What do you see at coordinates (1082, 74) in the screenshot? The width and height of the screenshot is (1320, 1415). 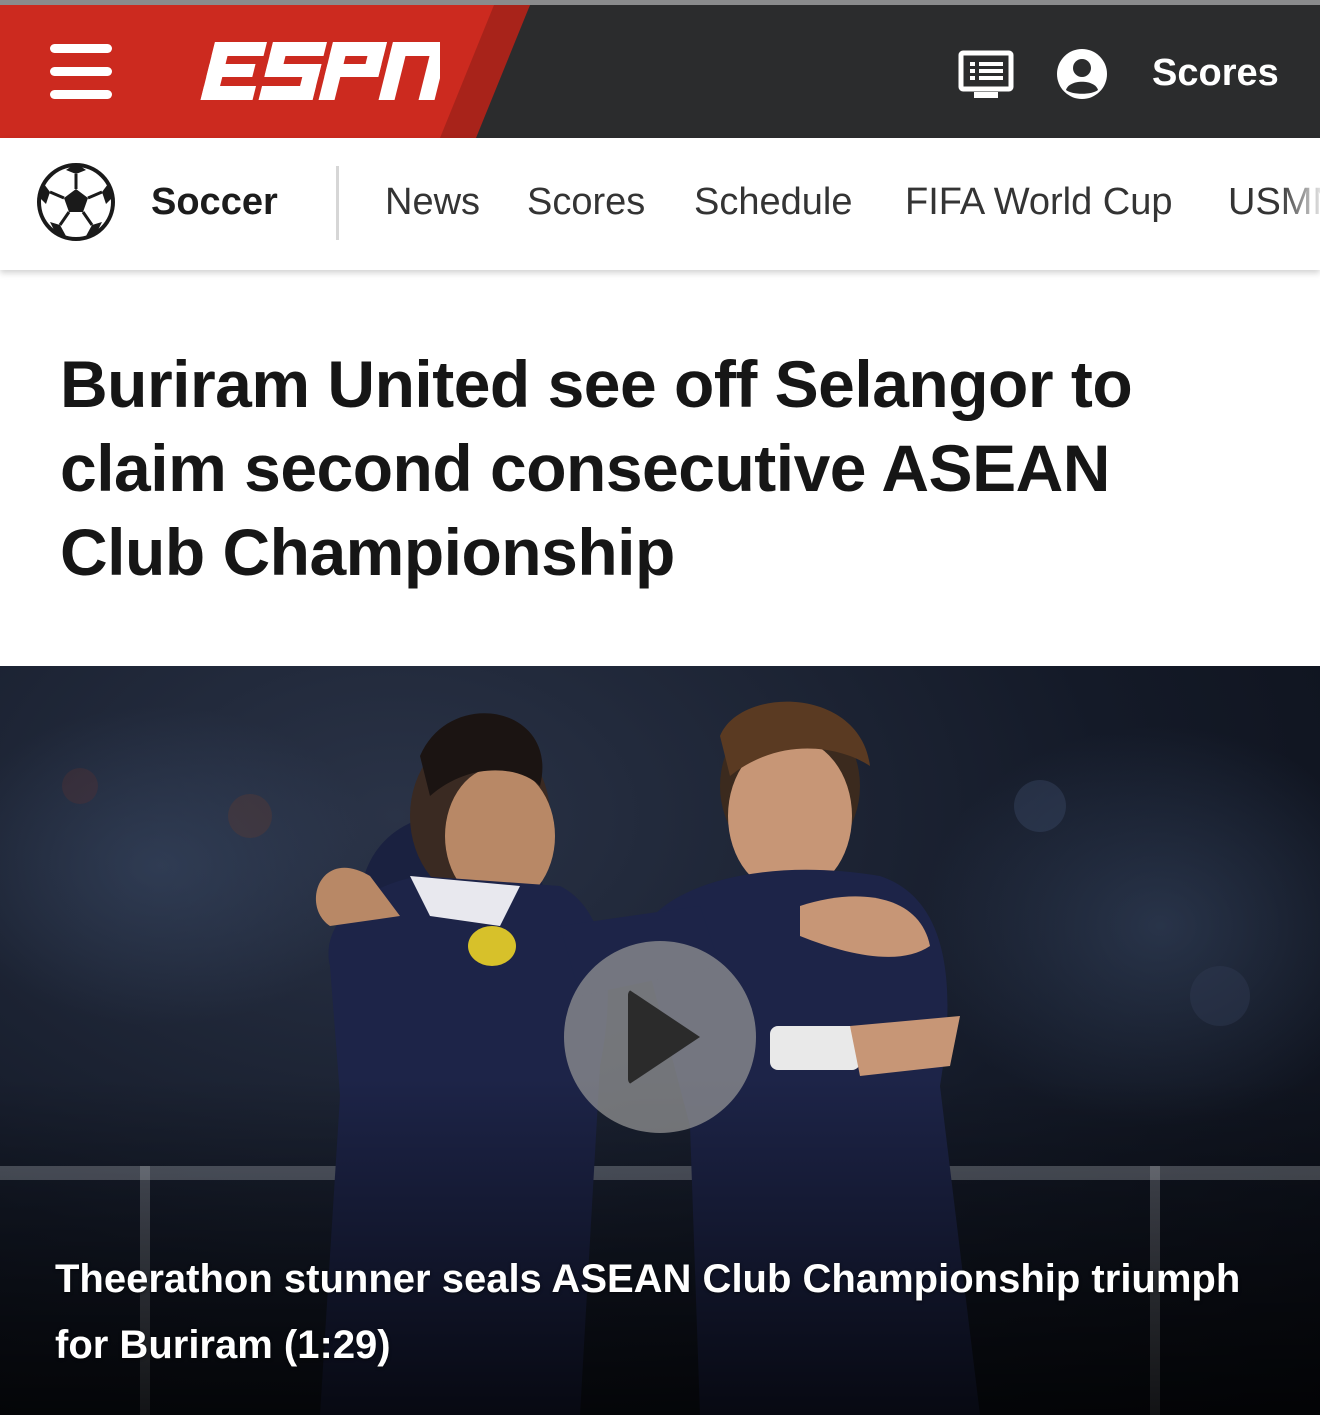 I see `user-account-icon` at bounding box center [1082, 74].